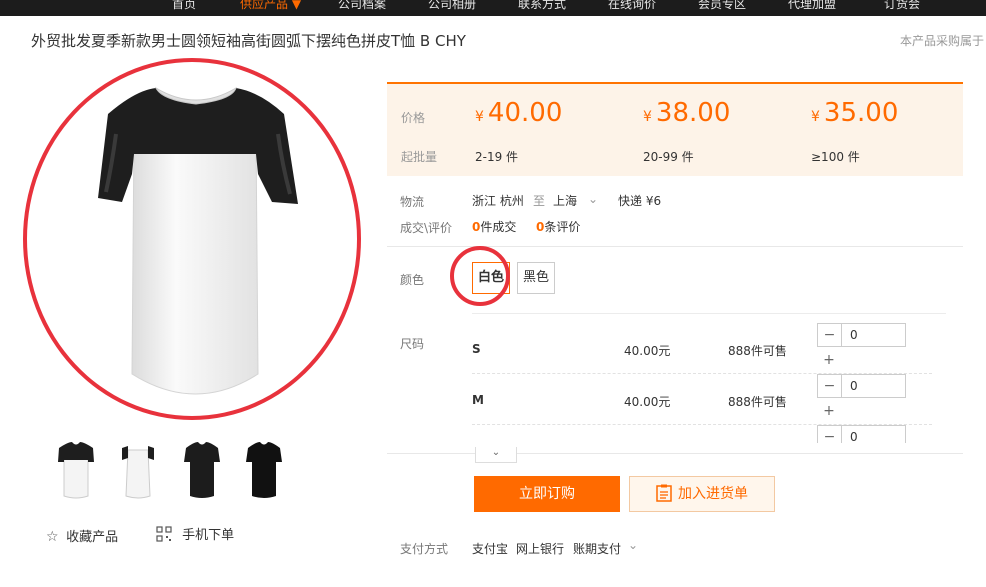 The image size is (986, 587). Describe the element at coordinates (412, 202) in the screenshot. I see `logistics-label: 物流` at that location.